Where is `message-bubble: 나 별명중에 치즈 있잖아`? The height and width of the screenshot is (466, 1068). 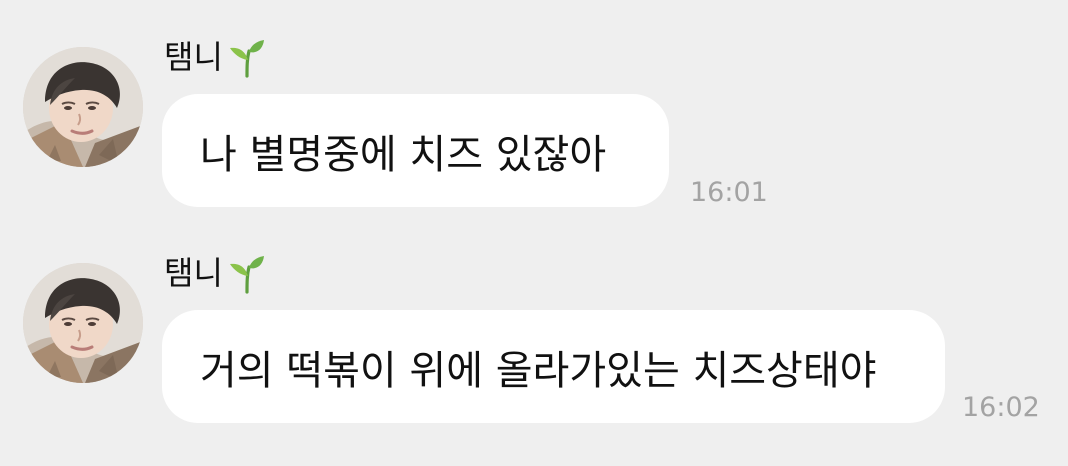
message-bubble: 나 별명중에 치즈 있잖아 is located at coordinates (415, 150).